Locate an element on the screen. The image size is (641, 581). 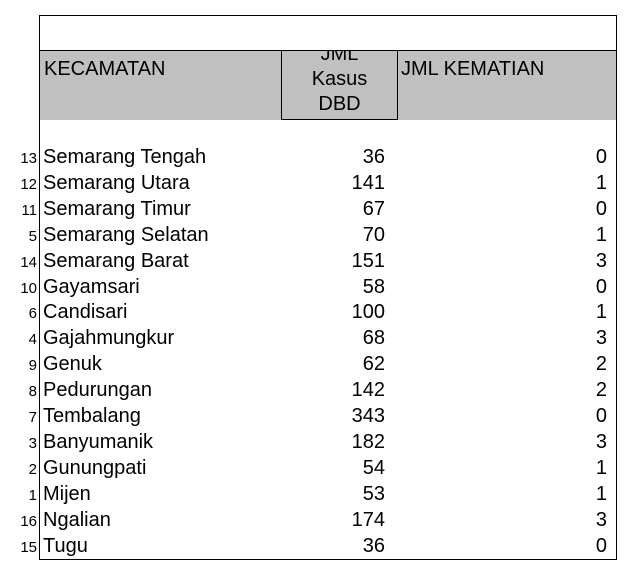
kecamatan-name: Semarang Utara is located at coordinates (116, 182).